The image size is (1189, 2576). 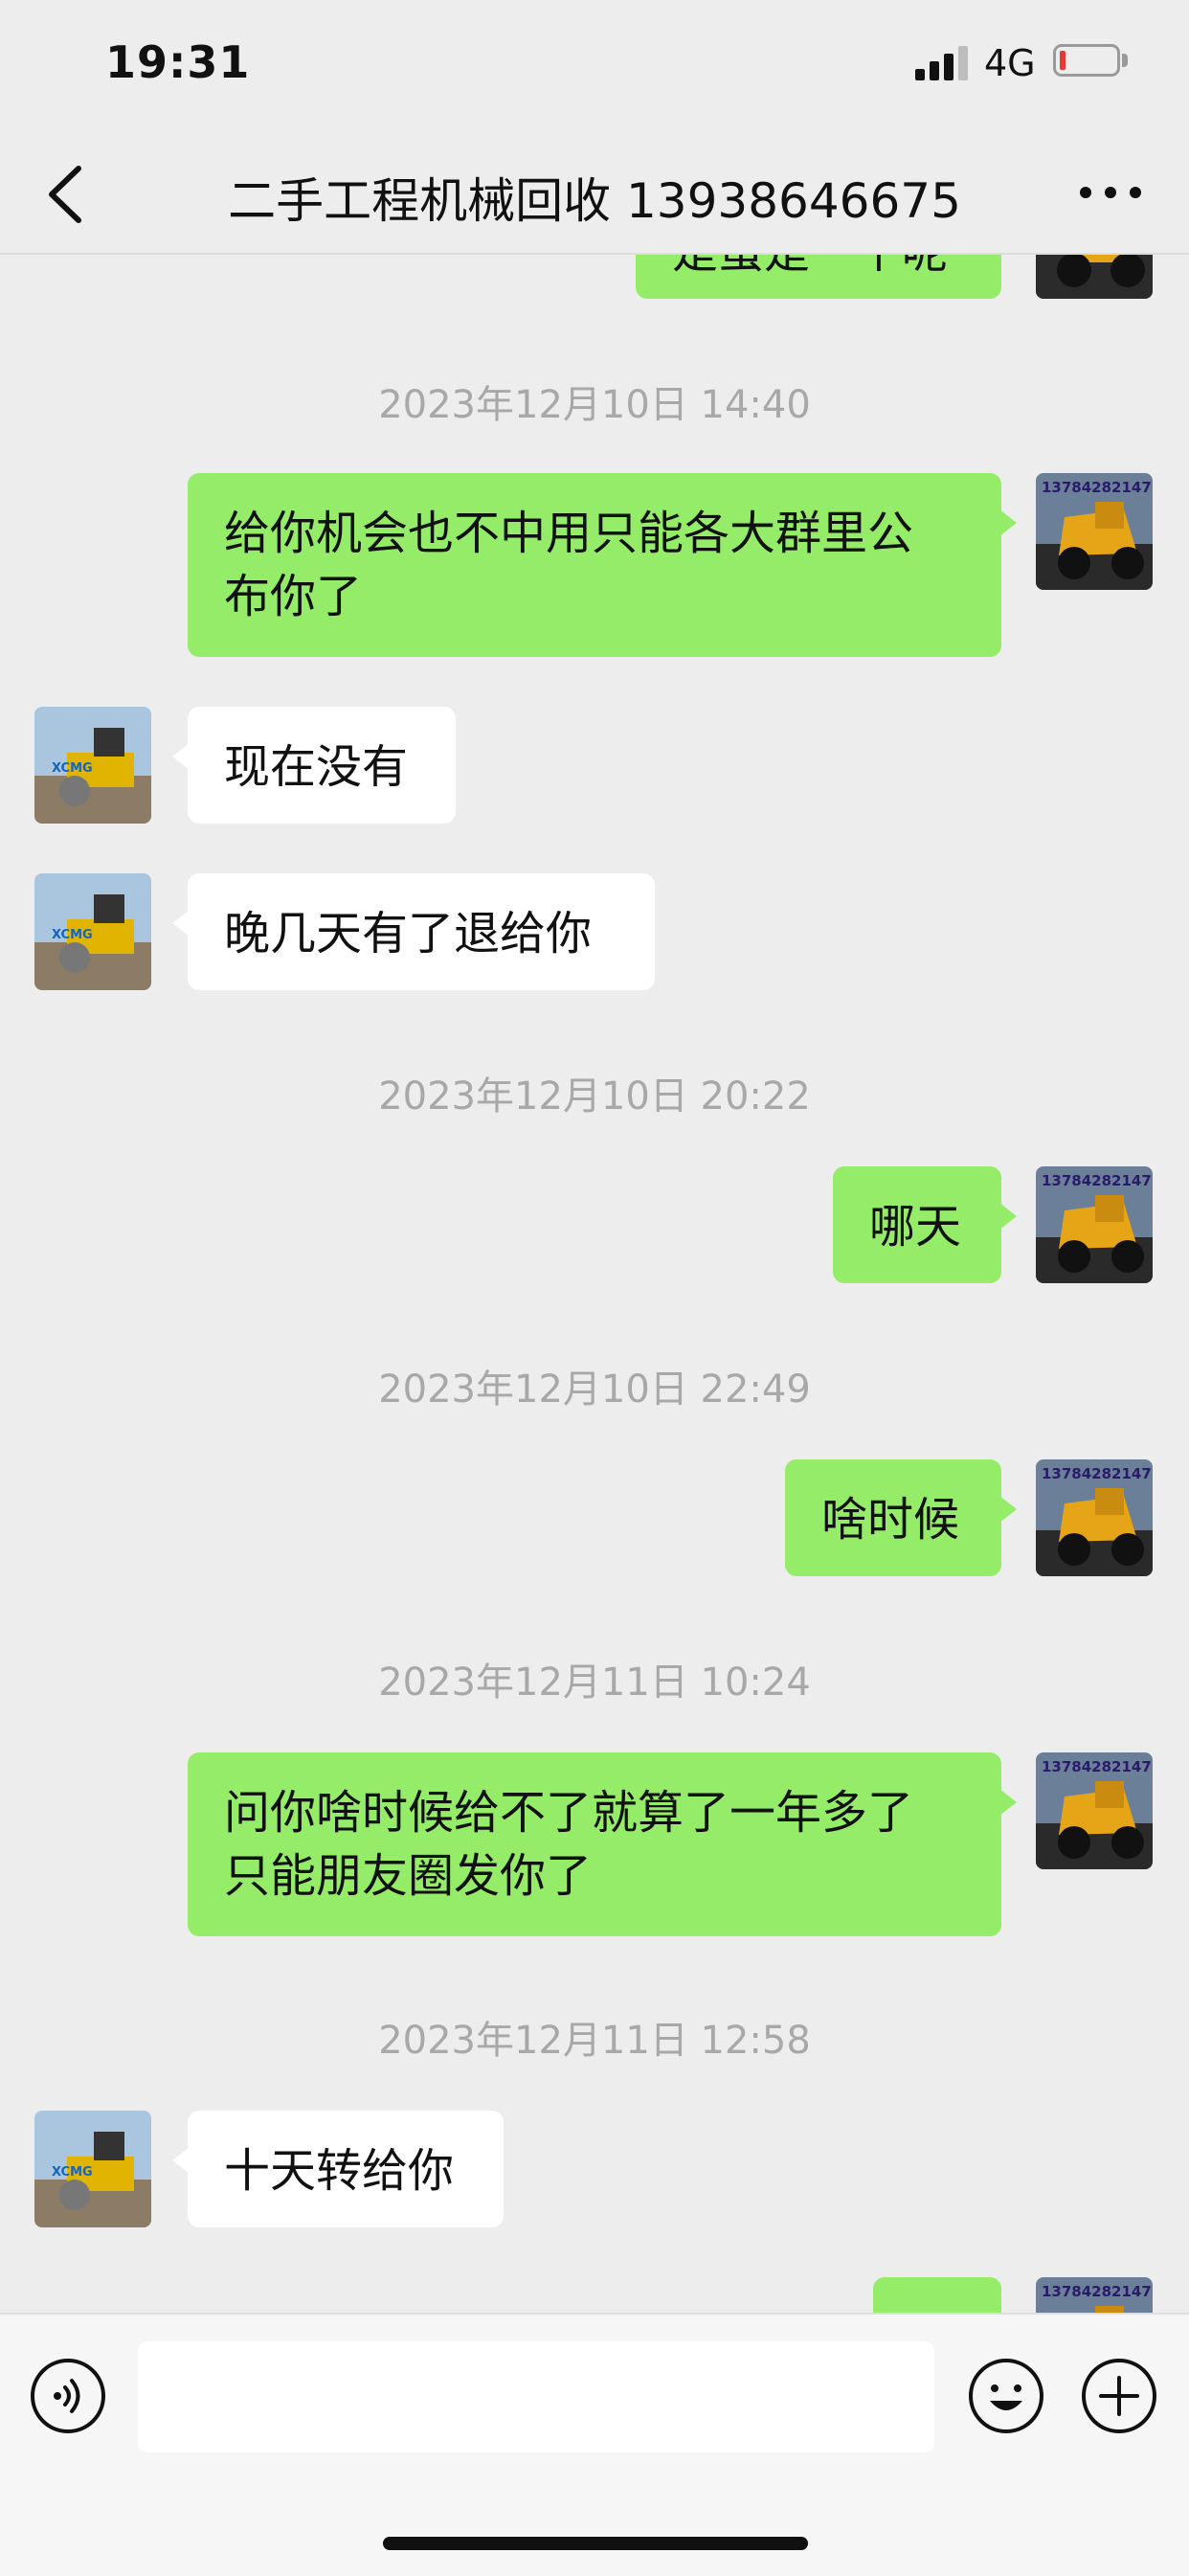 I want to click on message-text: 十天转给你, so click(x=339, y=2171).